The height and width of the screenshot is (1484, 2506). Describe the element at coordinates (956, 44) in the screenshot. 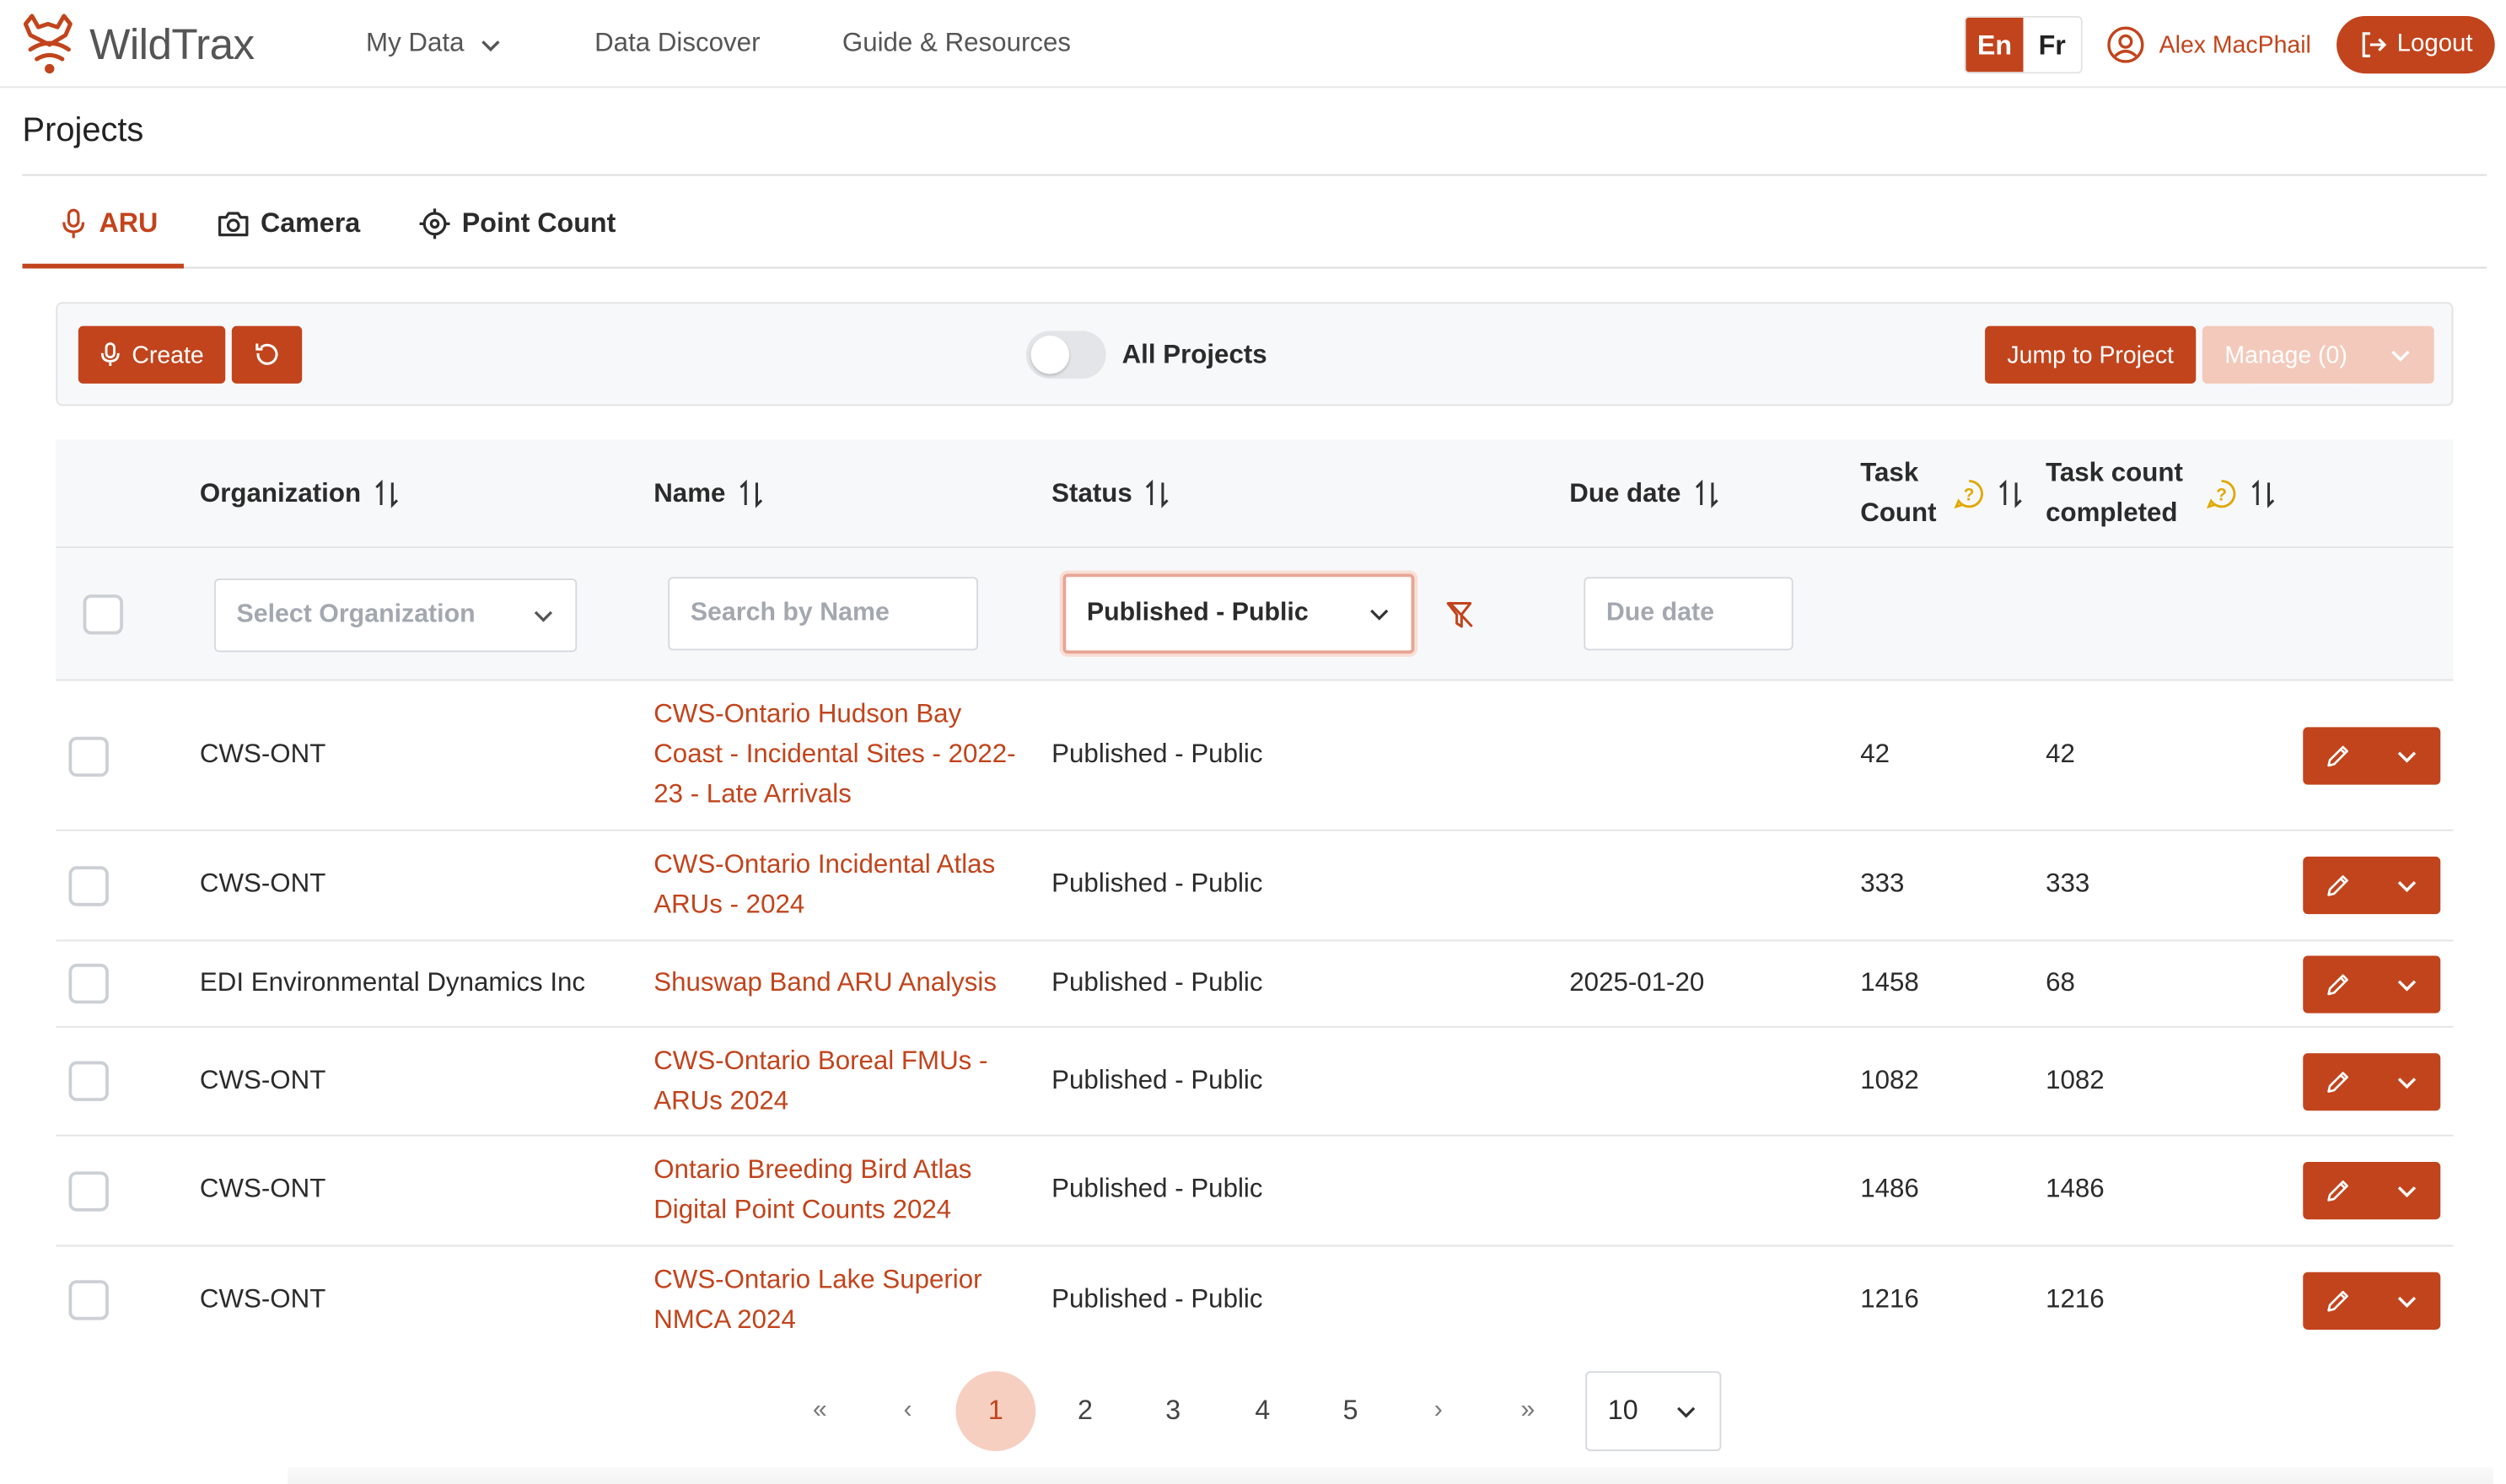

I see `nav-guide-resources: Guide & Resources` at that location.